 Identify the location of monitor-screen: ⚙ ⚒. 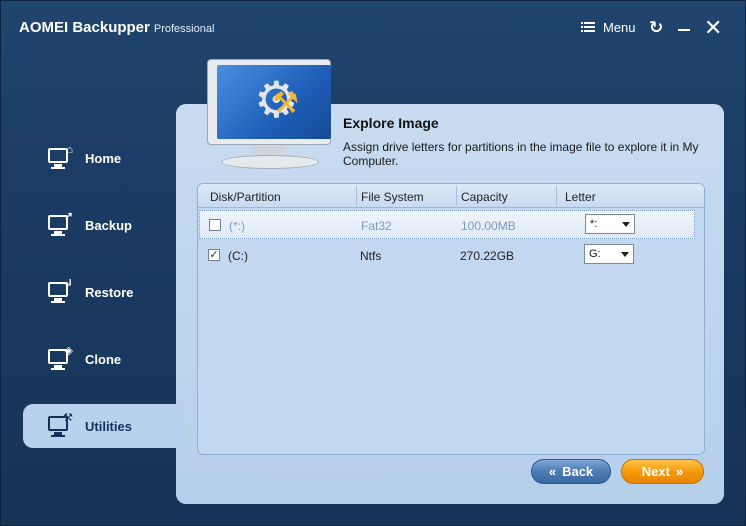
(274, 102).